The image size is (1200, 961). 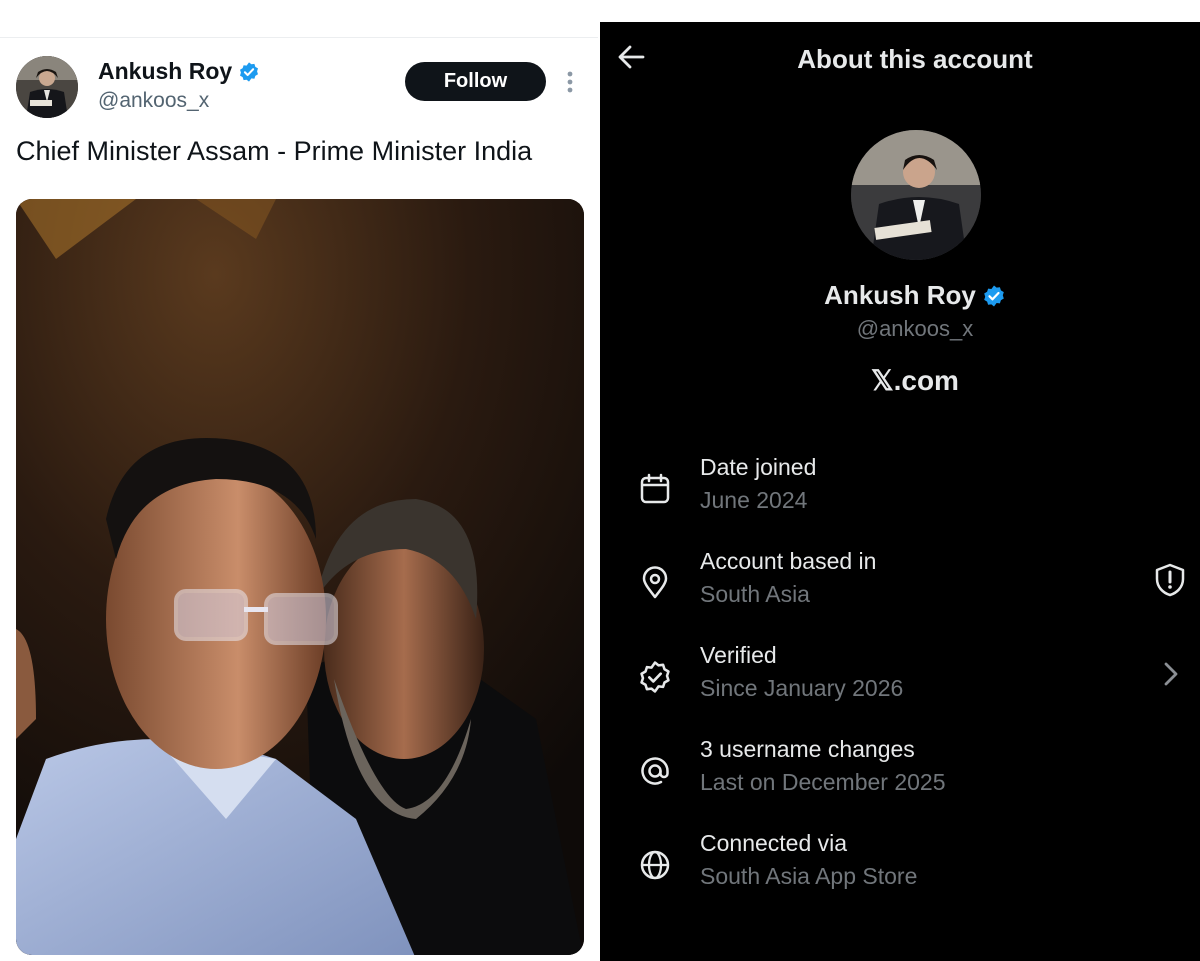 What do you see at coordinates (755, 594) in the screenshot?
I see `row-value: South Asia` at bounding box center [755, 594].